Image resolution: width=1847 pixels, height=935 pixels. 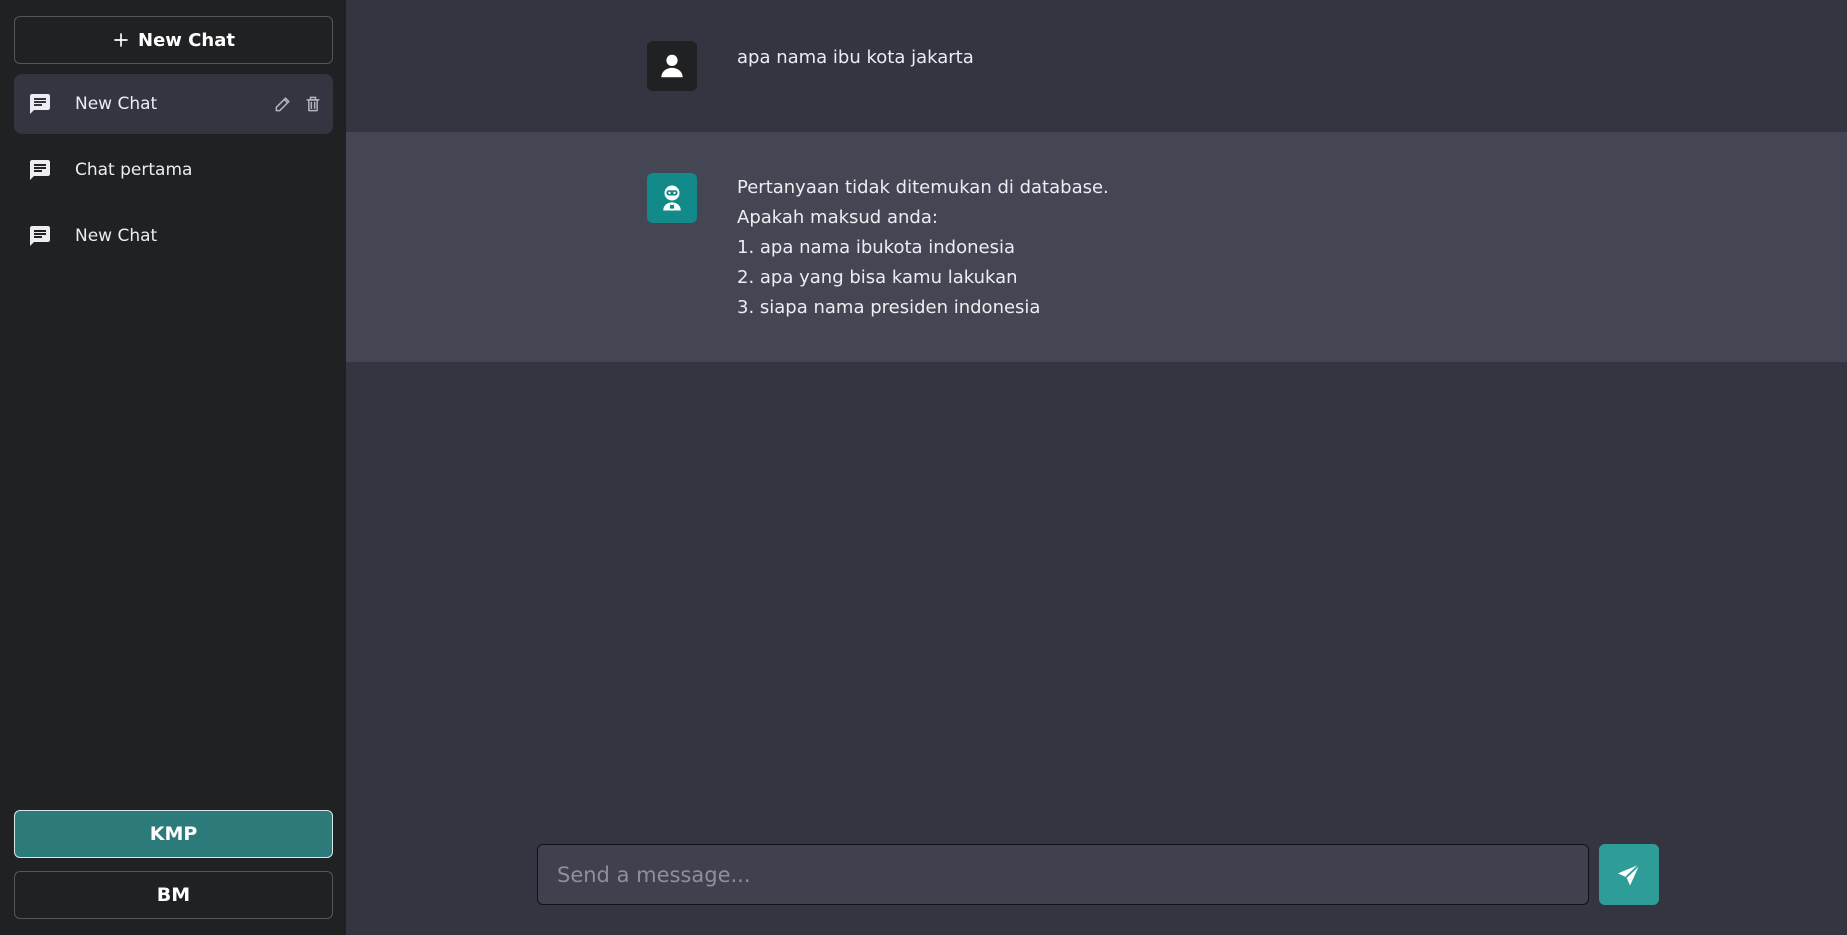 I want to click on bot-avatar, so click(x=672, y=198).